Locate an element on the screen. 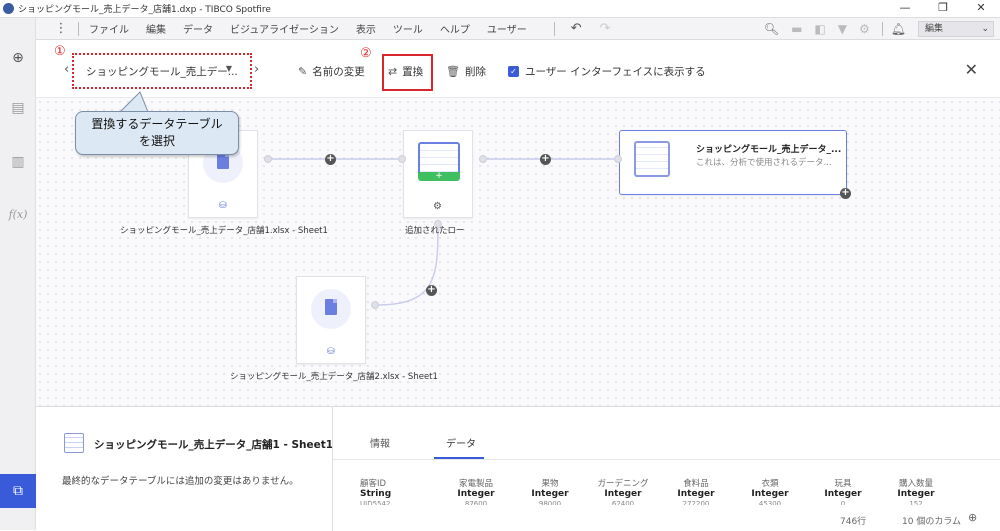  replace-button: ⇄ 置換 is located at coordinates (405, 71).